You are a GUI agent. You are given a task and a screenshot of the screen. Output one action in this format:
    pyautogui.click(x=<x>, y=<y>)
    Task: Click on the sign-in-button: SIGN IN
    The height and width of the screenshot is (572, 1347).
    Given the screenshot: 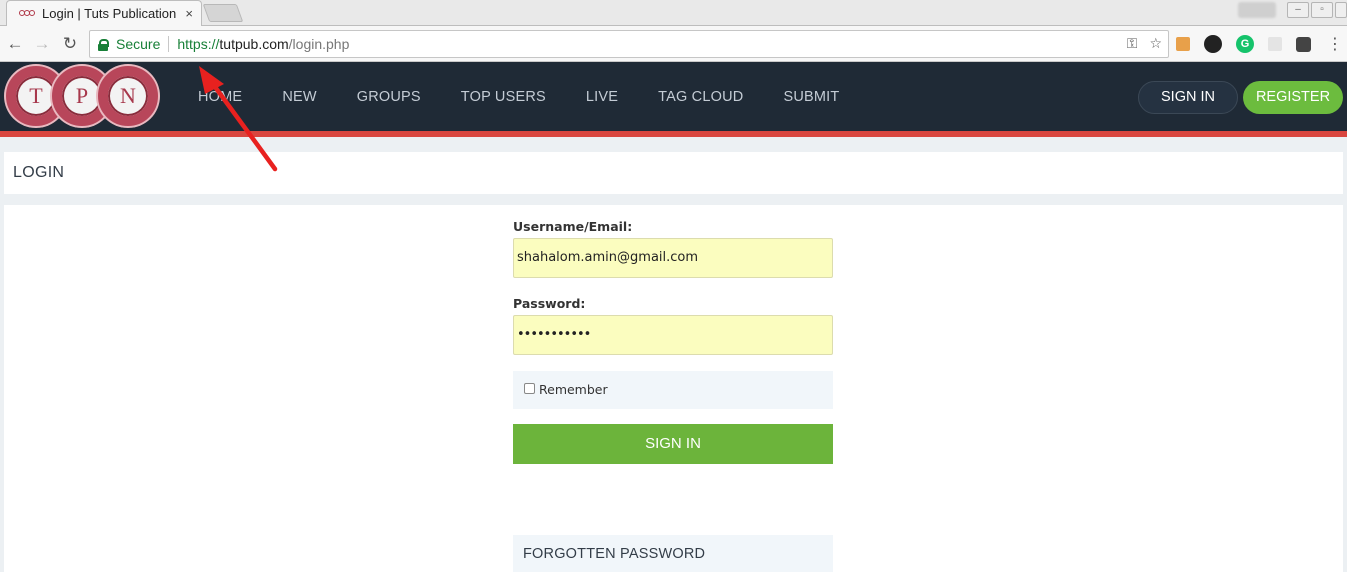 What is the action you would take?
    pyautogui.click(x=673, y=444)
    